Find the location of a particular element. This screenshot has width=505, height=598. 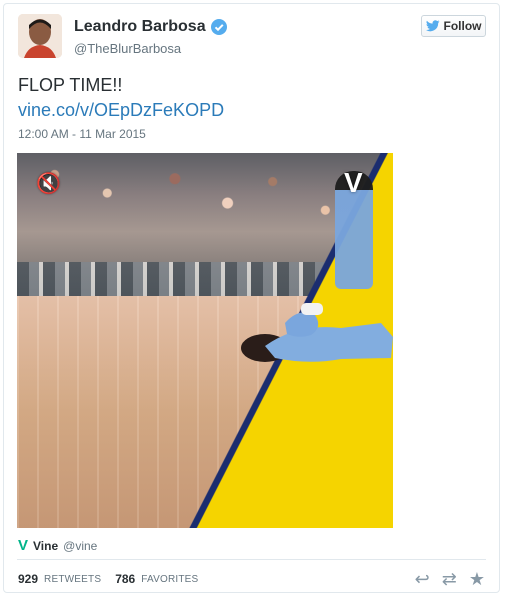

verified-badge-icon is located at coordinates (218, 27).